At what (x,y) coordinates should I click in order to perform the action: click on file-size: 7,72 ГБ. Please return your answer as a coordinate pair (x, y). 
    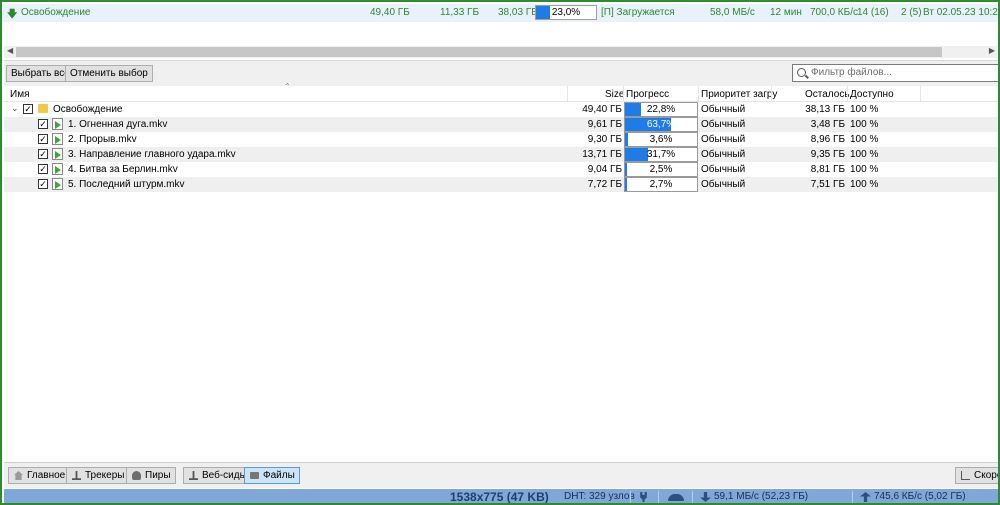
    Looking at the image, I should click on (604, 184).